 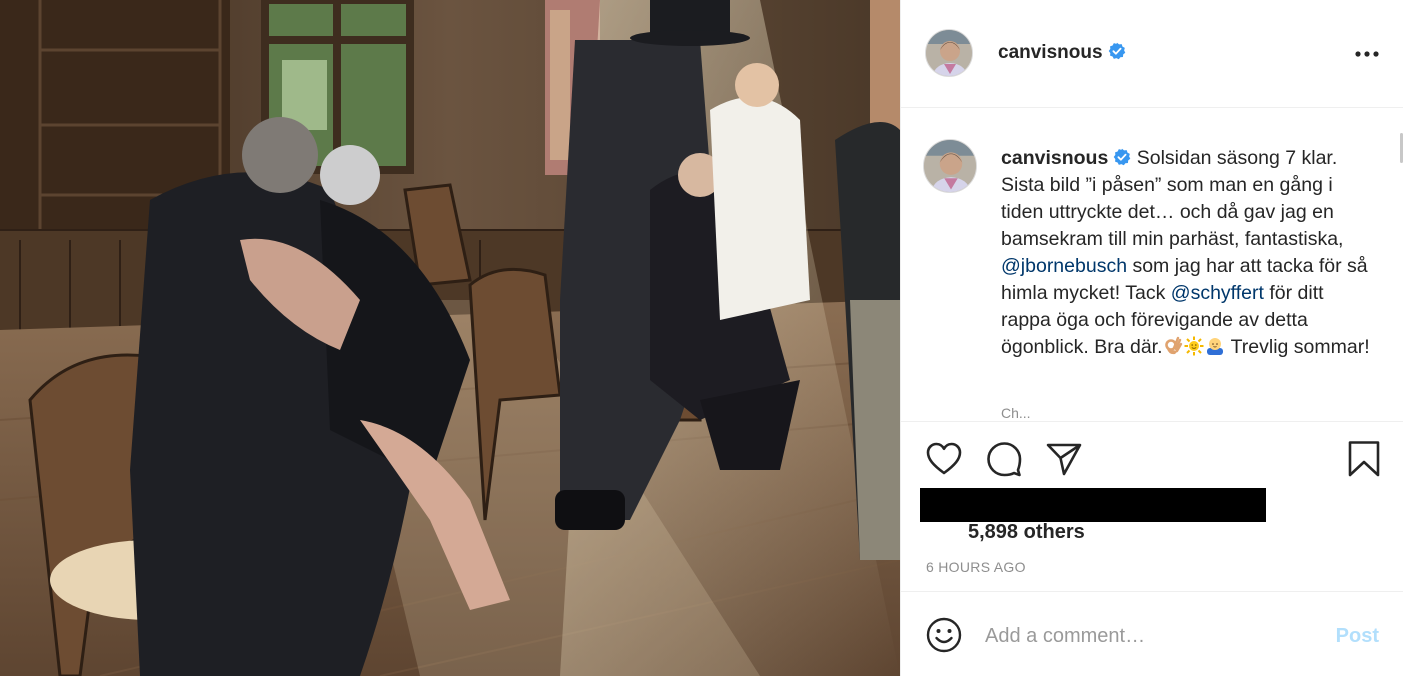 What do you see at coordinates (1004, 459) in the screenshot?
I see `comment-icon` at bounding box center [1004, 459].